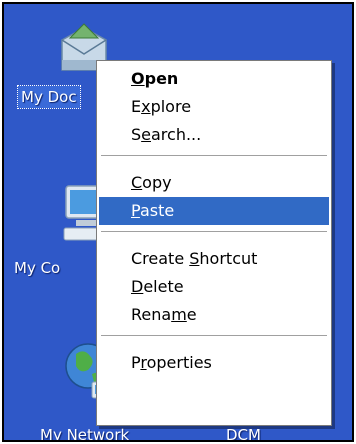  What do you see at coordinates (214, 363) in the screenshot?
I see `menu-item-properties: Properties` at bounding box center [214, 363].